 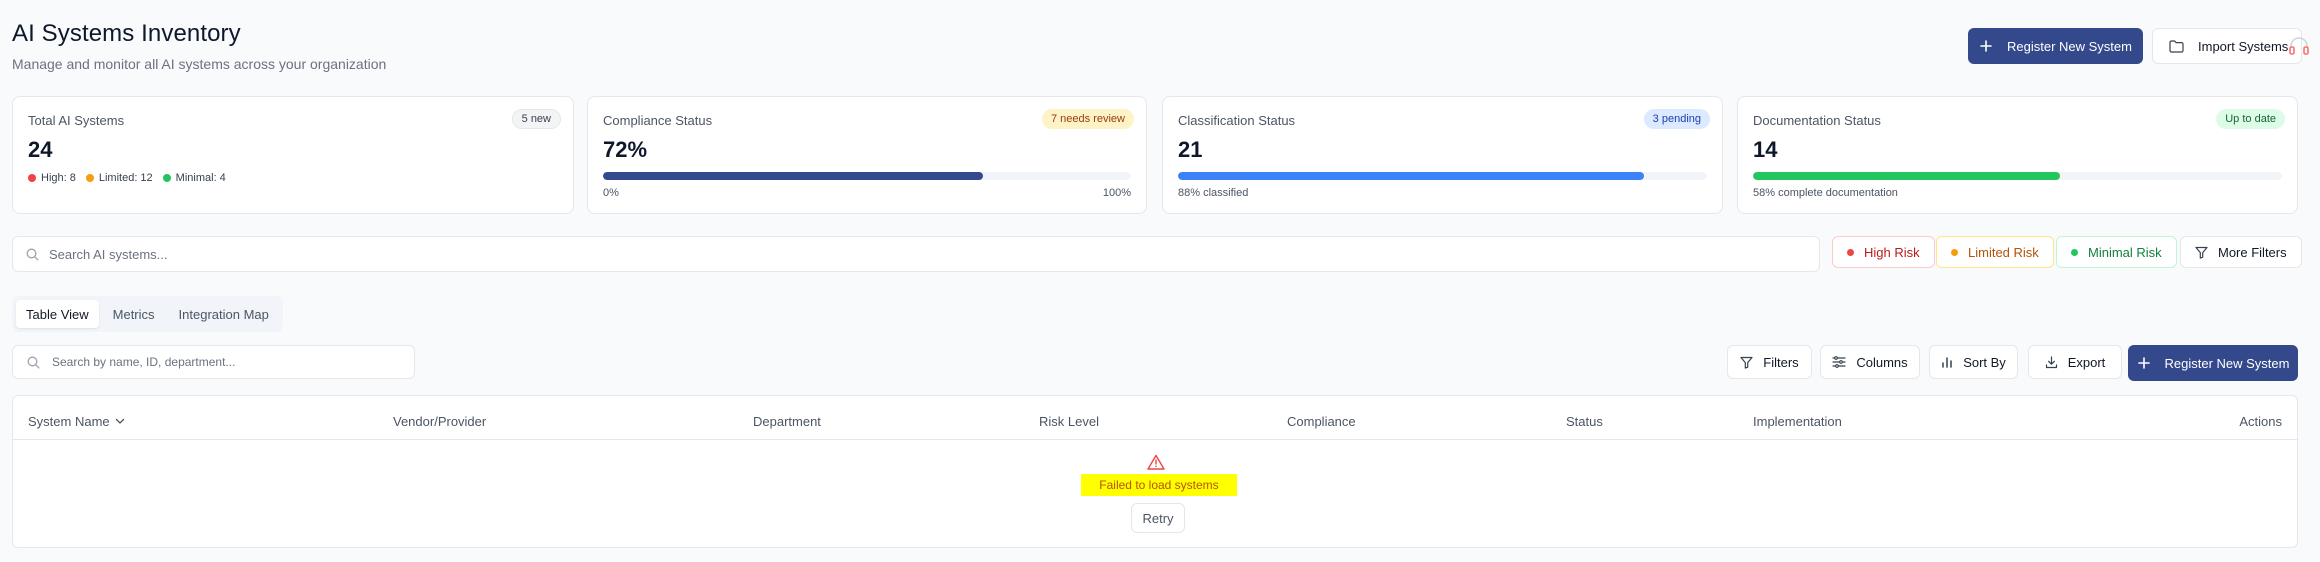 What do you see at coordinates (793, 176) in the screenshot?
I see `compliance-progress-fill` at bounding box center [793, 176].